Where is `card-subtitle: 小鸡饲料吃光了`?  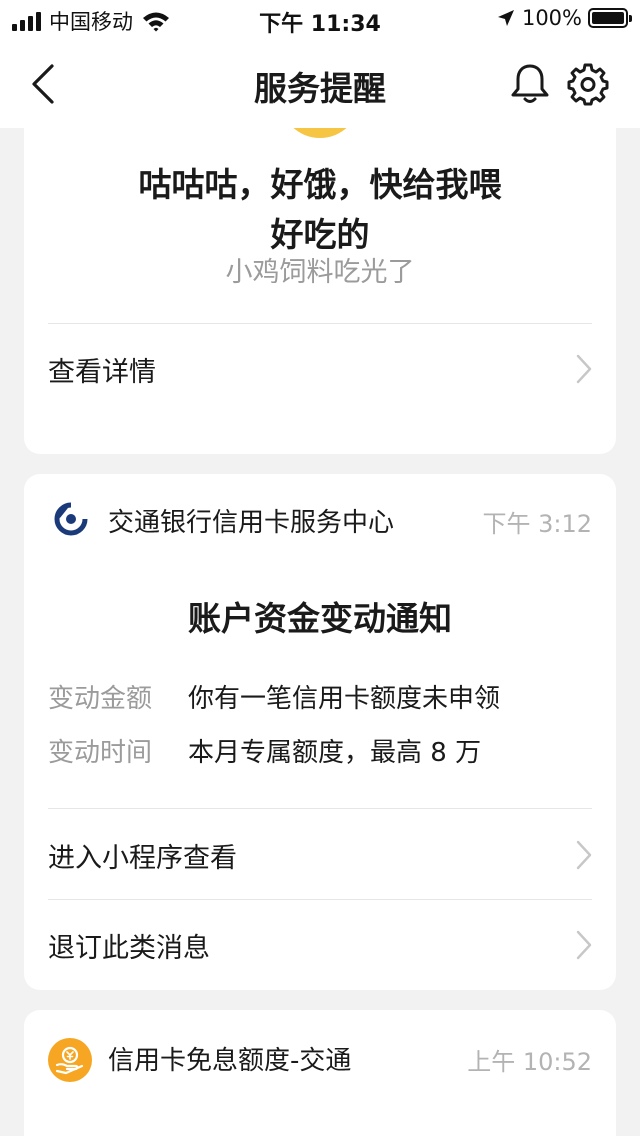 card-subtitle: 小鸡饲料吃光了 is located at coordinates (320, 272).